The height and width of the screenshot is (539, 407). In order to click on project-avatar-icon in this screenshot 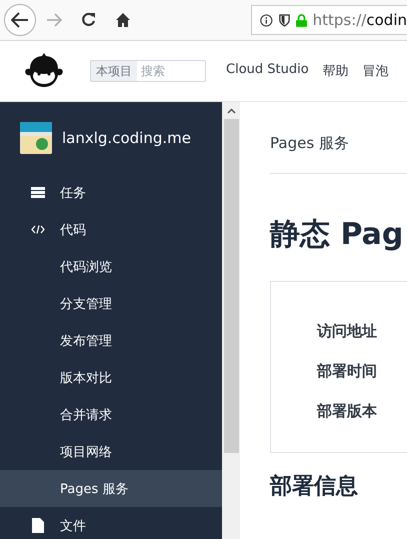, I will do `click(36, 138)`.